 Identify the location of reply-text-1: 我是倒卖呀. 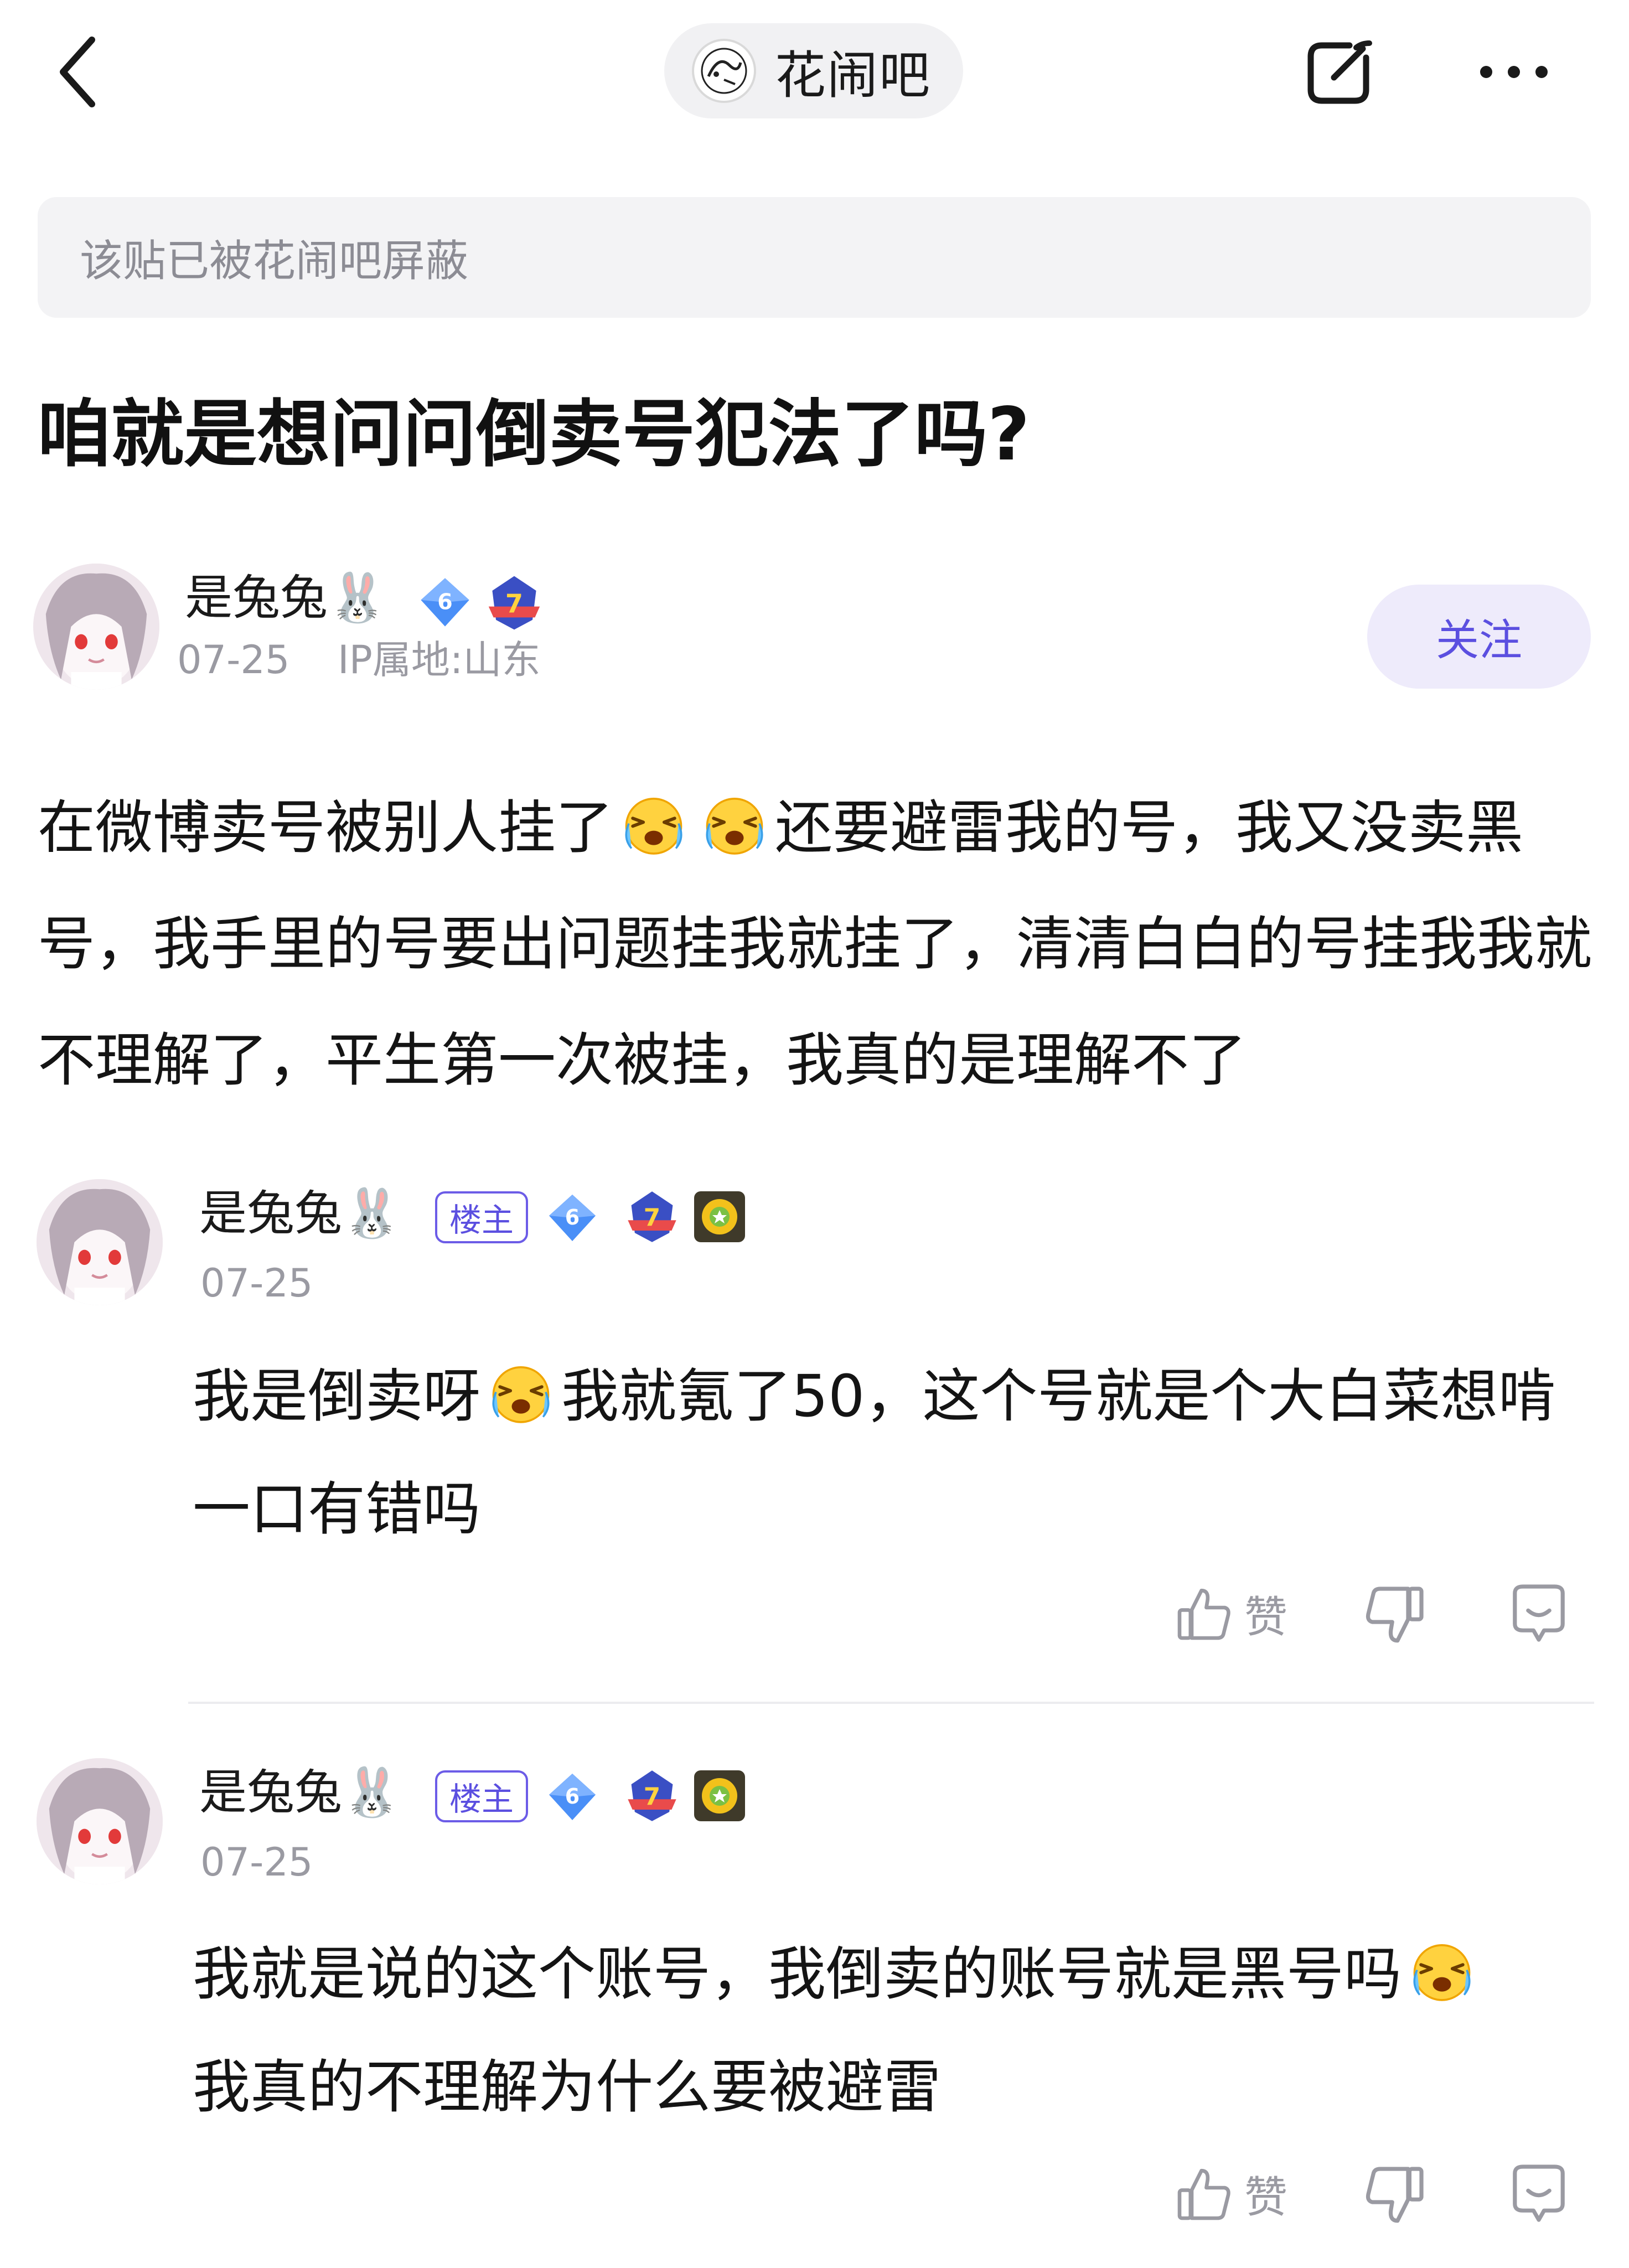
(337, 1396).